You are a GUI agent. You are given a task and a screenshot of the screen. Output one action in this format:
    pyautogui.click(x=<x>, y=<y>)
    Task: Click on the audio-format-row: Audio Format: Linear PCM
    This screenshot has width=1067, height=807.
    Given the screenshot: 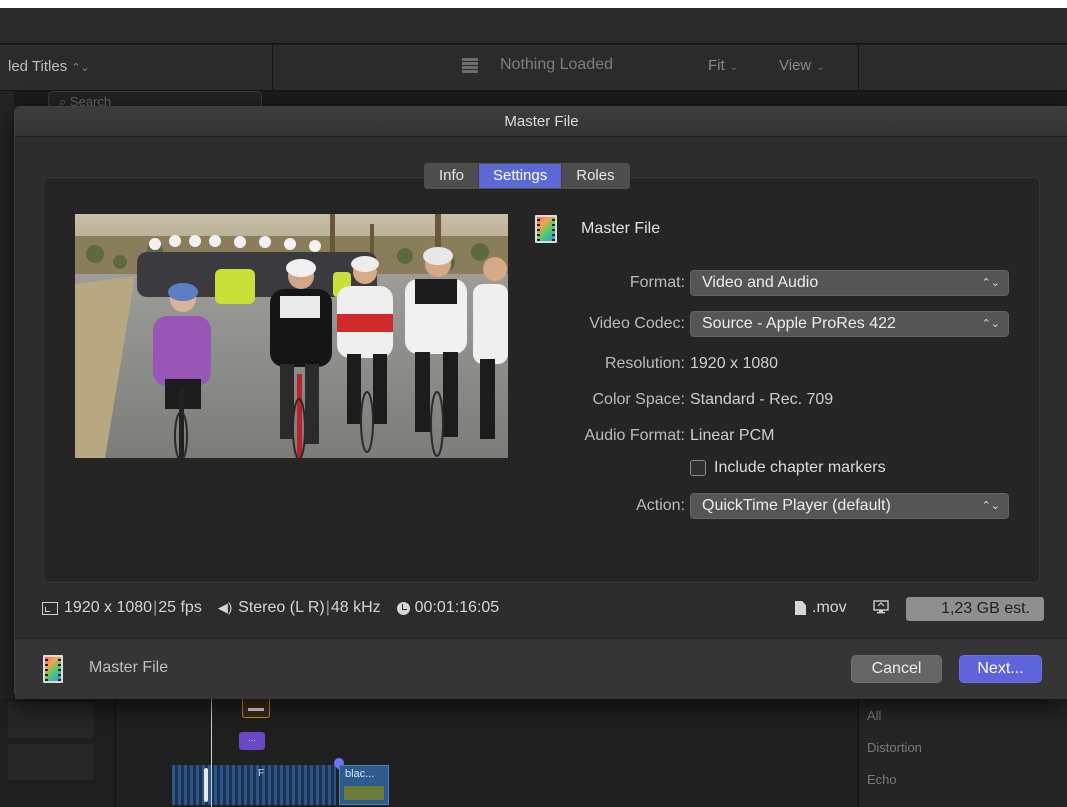 What is the action you would take?
    pyautogui.click(x=775, y=436)
    